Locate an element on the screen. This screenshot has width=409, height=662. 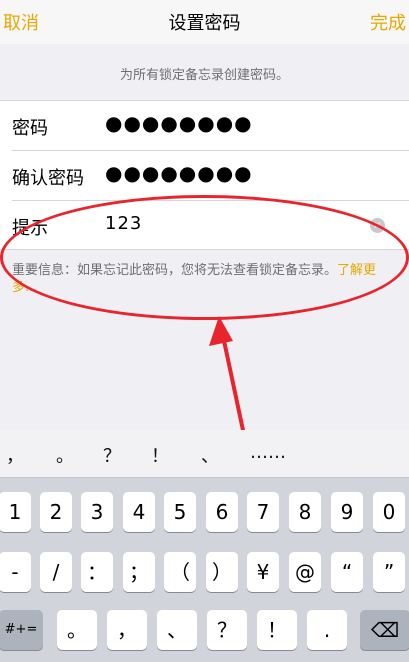
key-2: 2 is located at coordinates (56, 512).